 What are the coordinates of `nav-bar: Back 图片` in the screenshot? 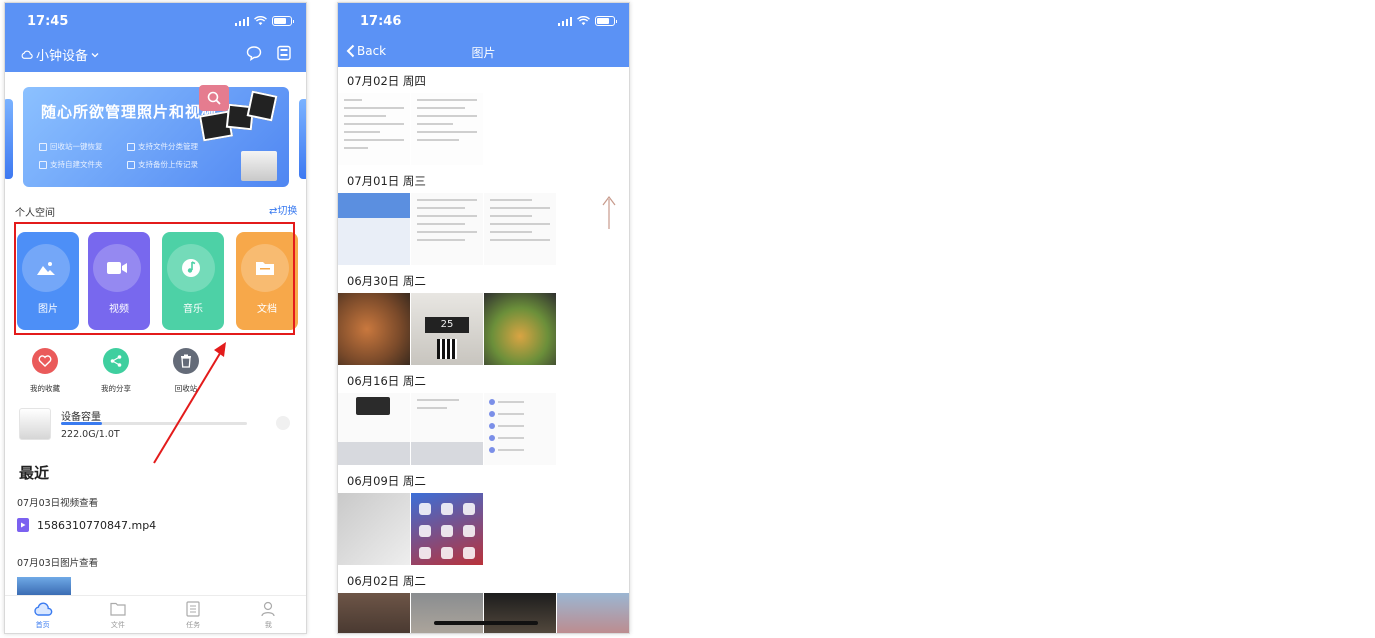 It's located at (483, 54).